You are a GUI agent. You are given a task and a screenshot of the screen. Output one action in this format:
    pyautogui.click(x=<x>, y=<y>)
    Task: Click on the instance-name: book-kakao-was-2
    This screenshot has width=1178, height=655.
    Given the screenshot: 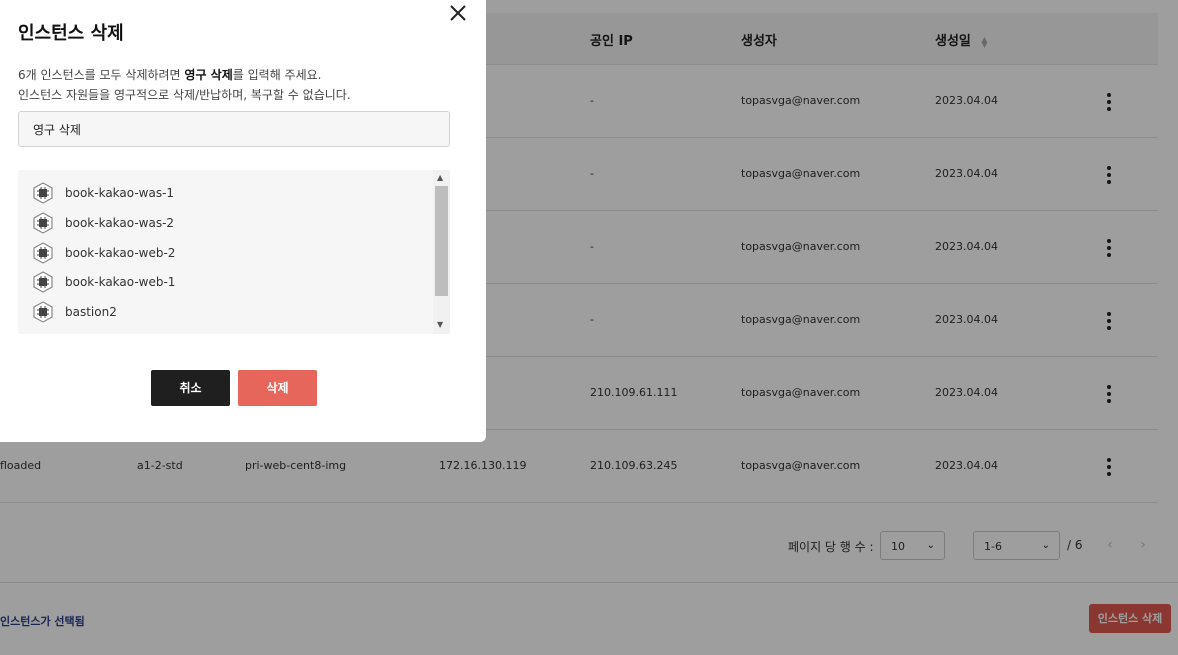 What is the action you would take?
    pyautogui.click(x=120, y=222)
    